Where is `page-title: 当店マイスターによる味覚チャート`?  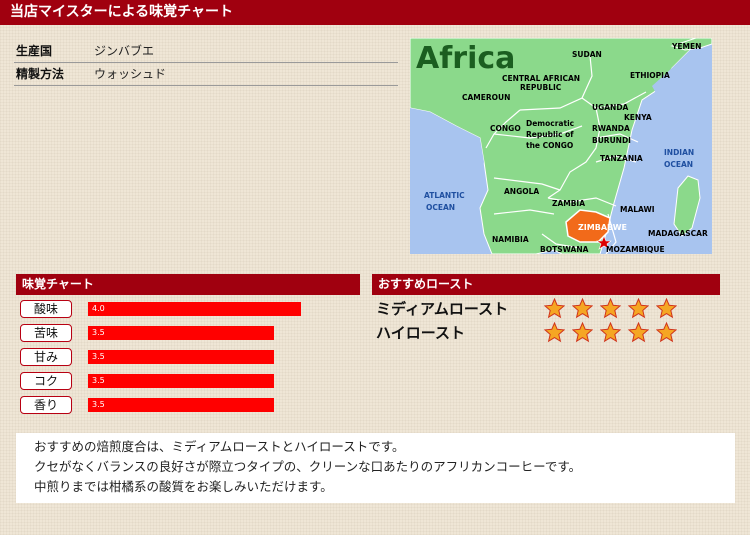
page-title: 当店マイスターによる味覚チャート is located at coordinates (375, 12).